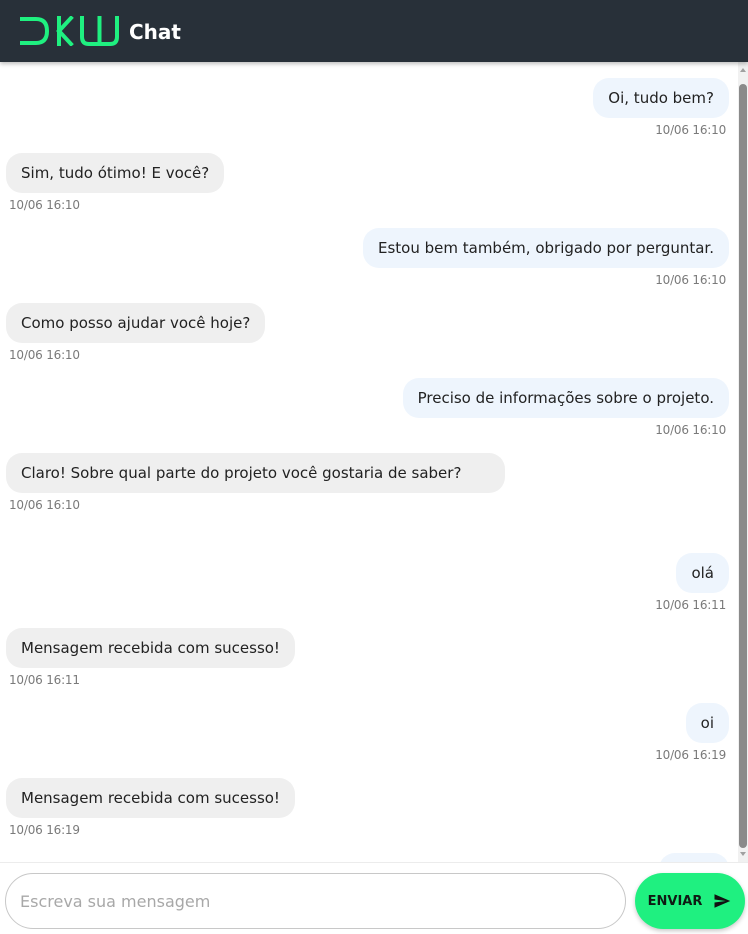  I want to click on send-button: ENVIAR, so click(690, 901).